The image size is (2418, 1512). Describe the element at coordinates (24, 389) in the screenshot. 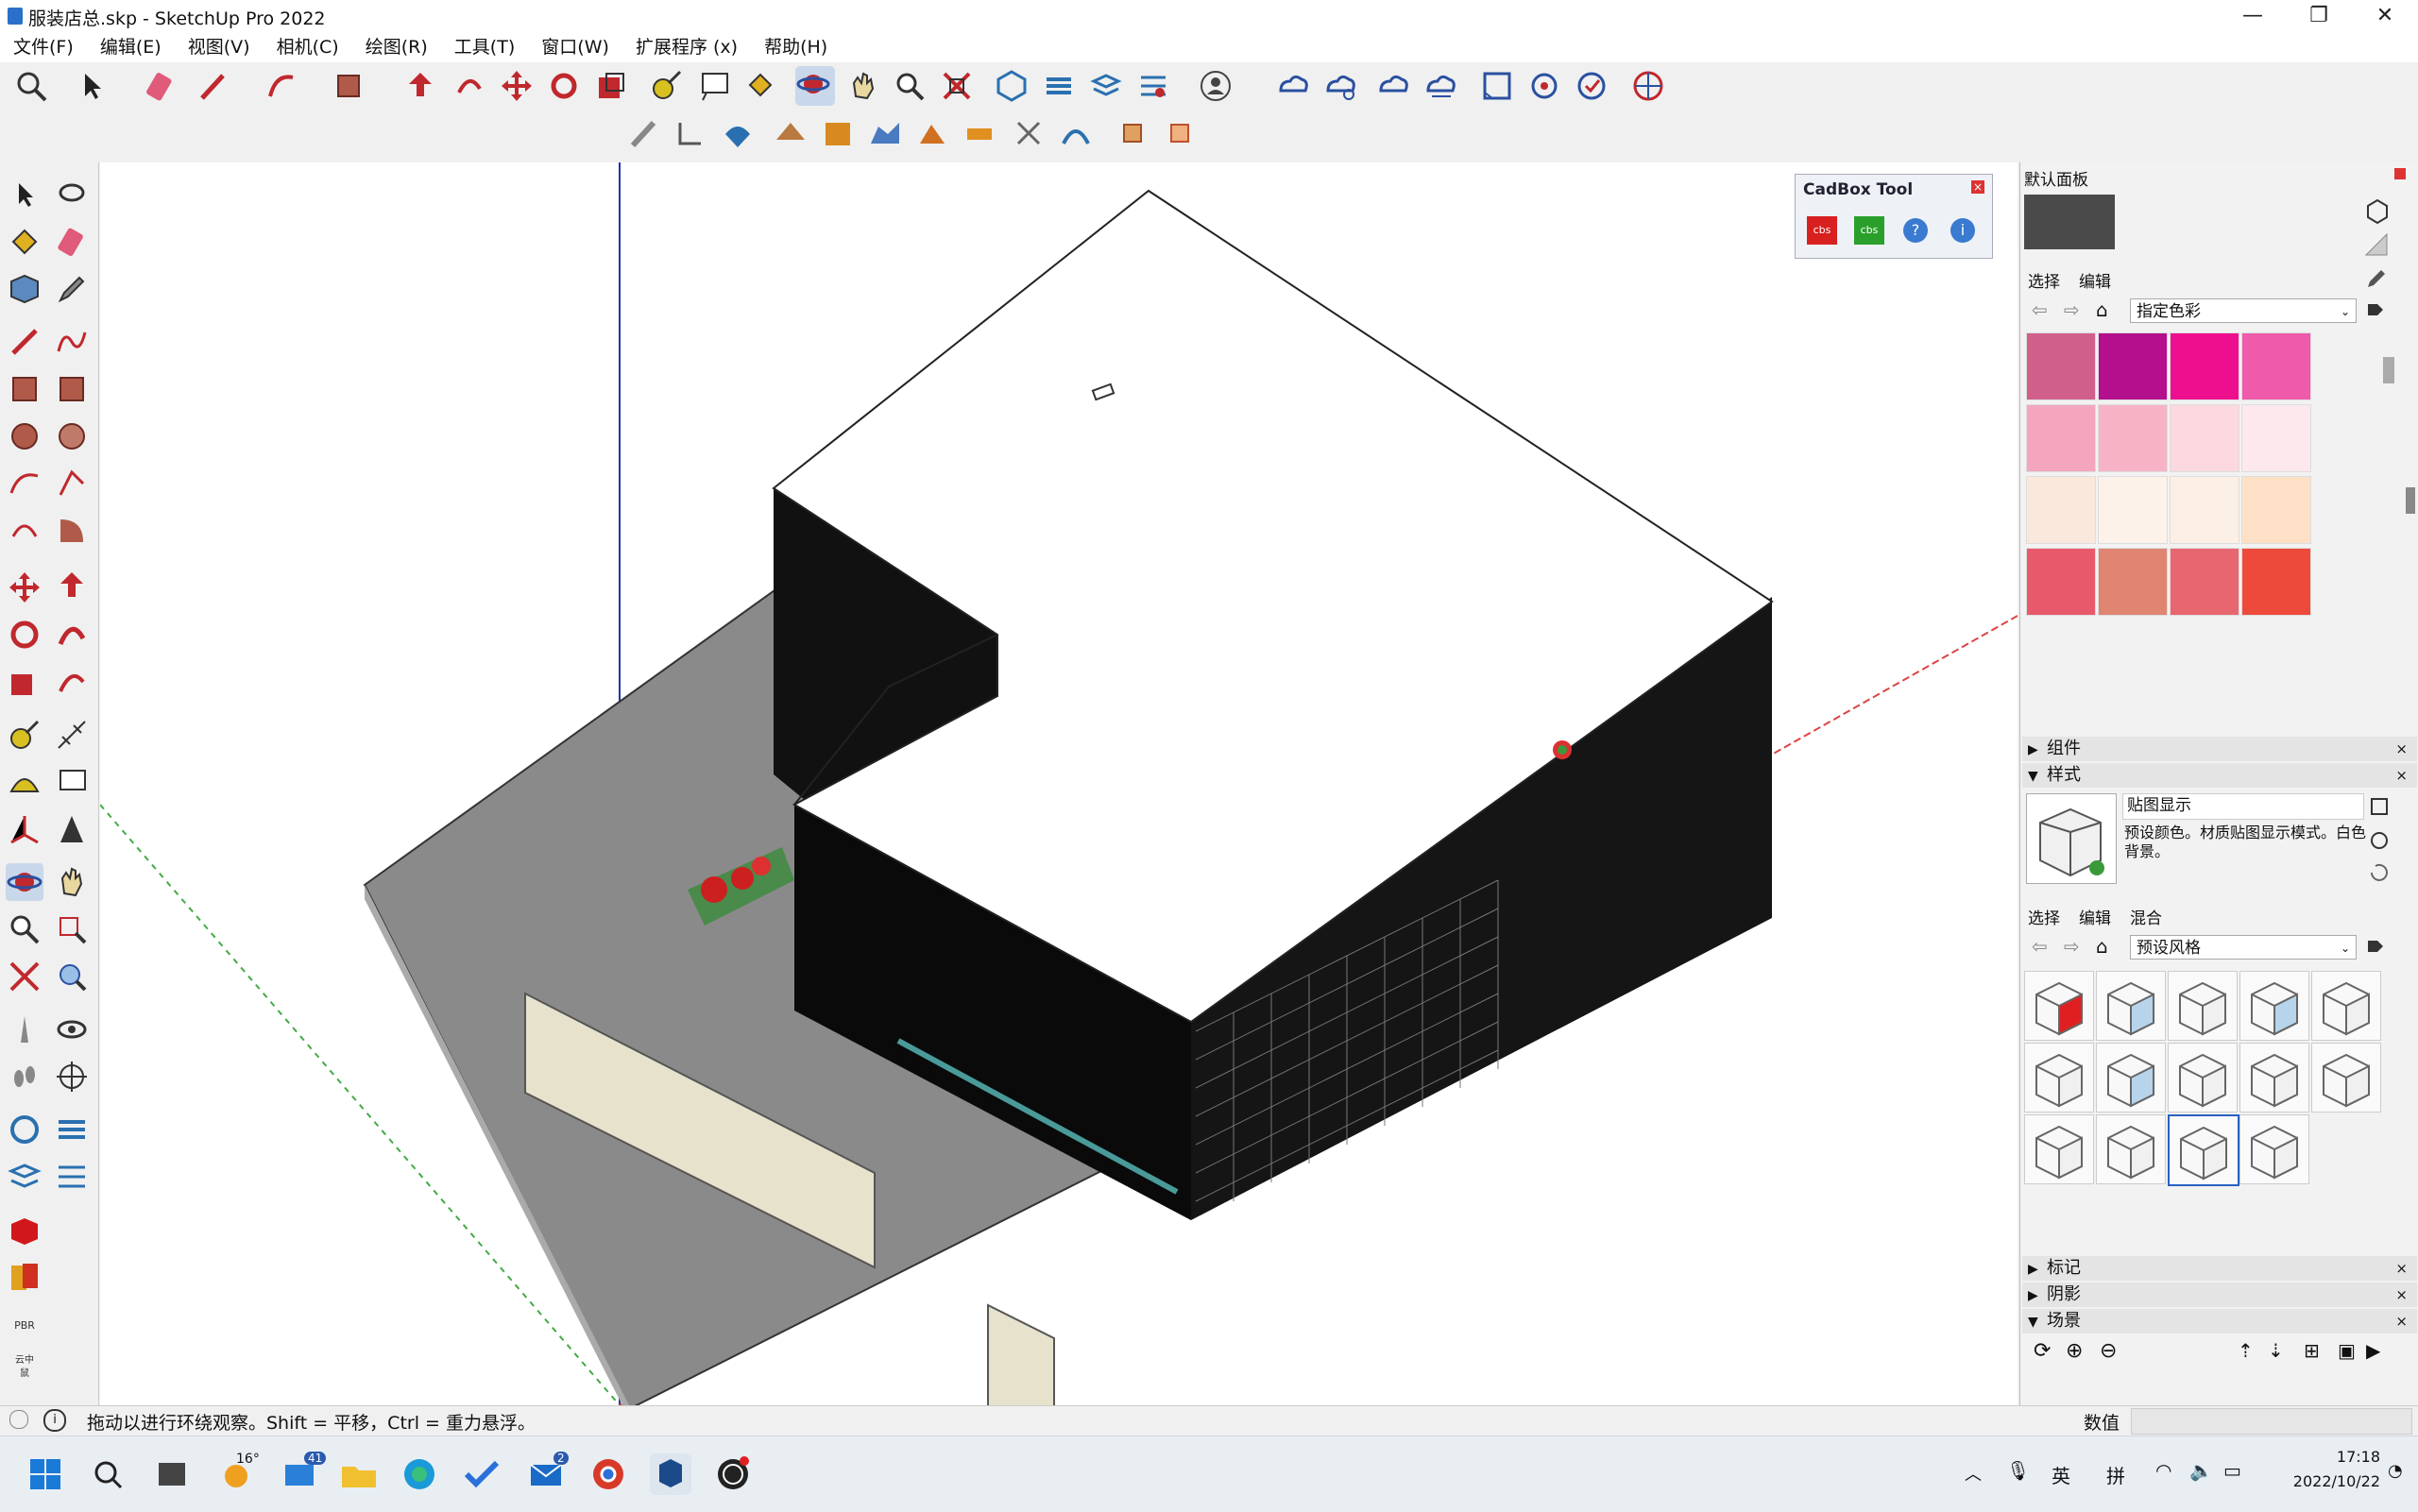

I see `rectangle-tool-icon` at that location.